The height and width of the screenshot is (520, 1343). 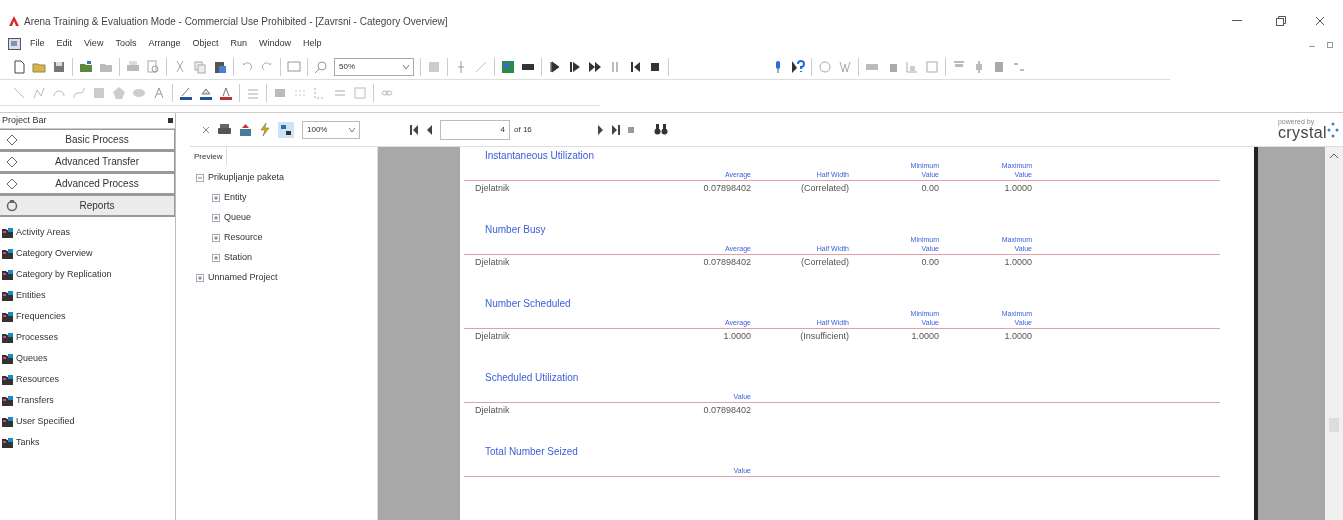 What do you see at coordinates (99, 92) in the screenshot?
I see `rectangle-icon` at bounding box center [99, 92].